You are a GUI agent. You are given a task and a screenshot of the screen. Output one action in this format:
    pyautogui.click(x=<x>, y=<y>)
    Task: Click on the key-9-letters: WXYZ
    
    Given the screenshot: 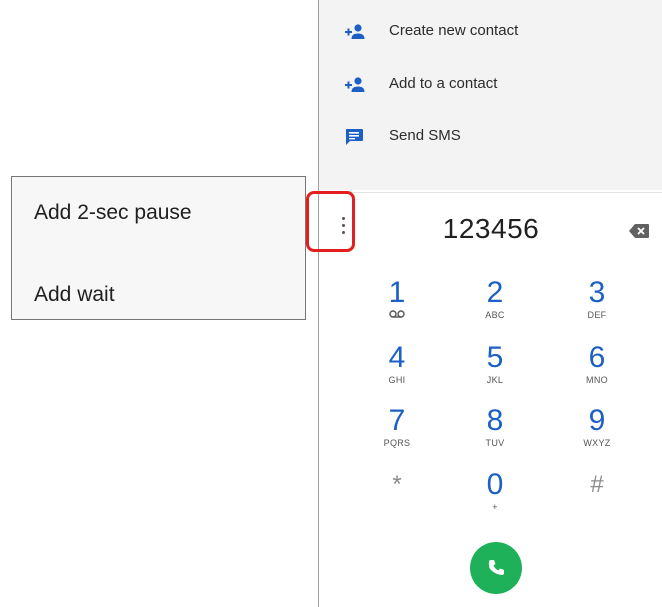 What is the action you would take?
    pyautogui.click(x=597, y=443)
    